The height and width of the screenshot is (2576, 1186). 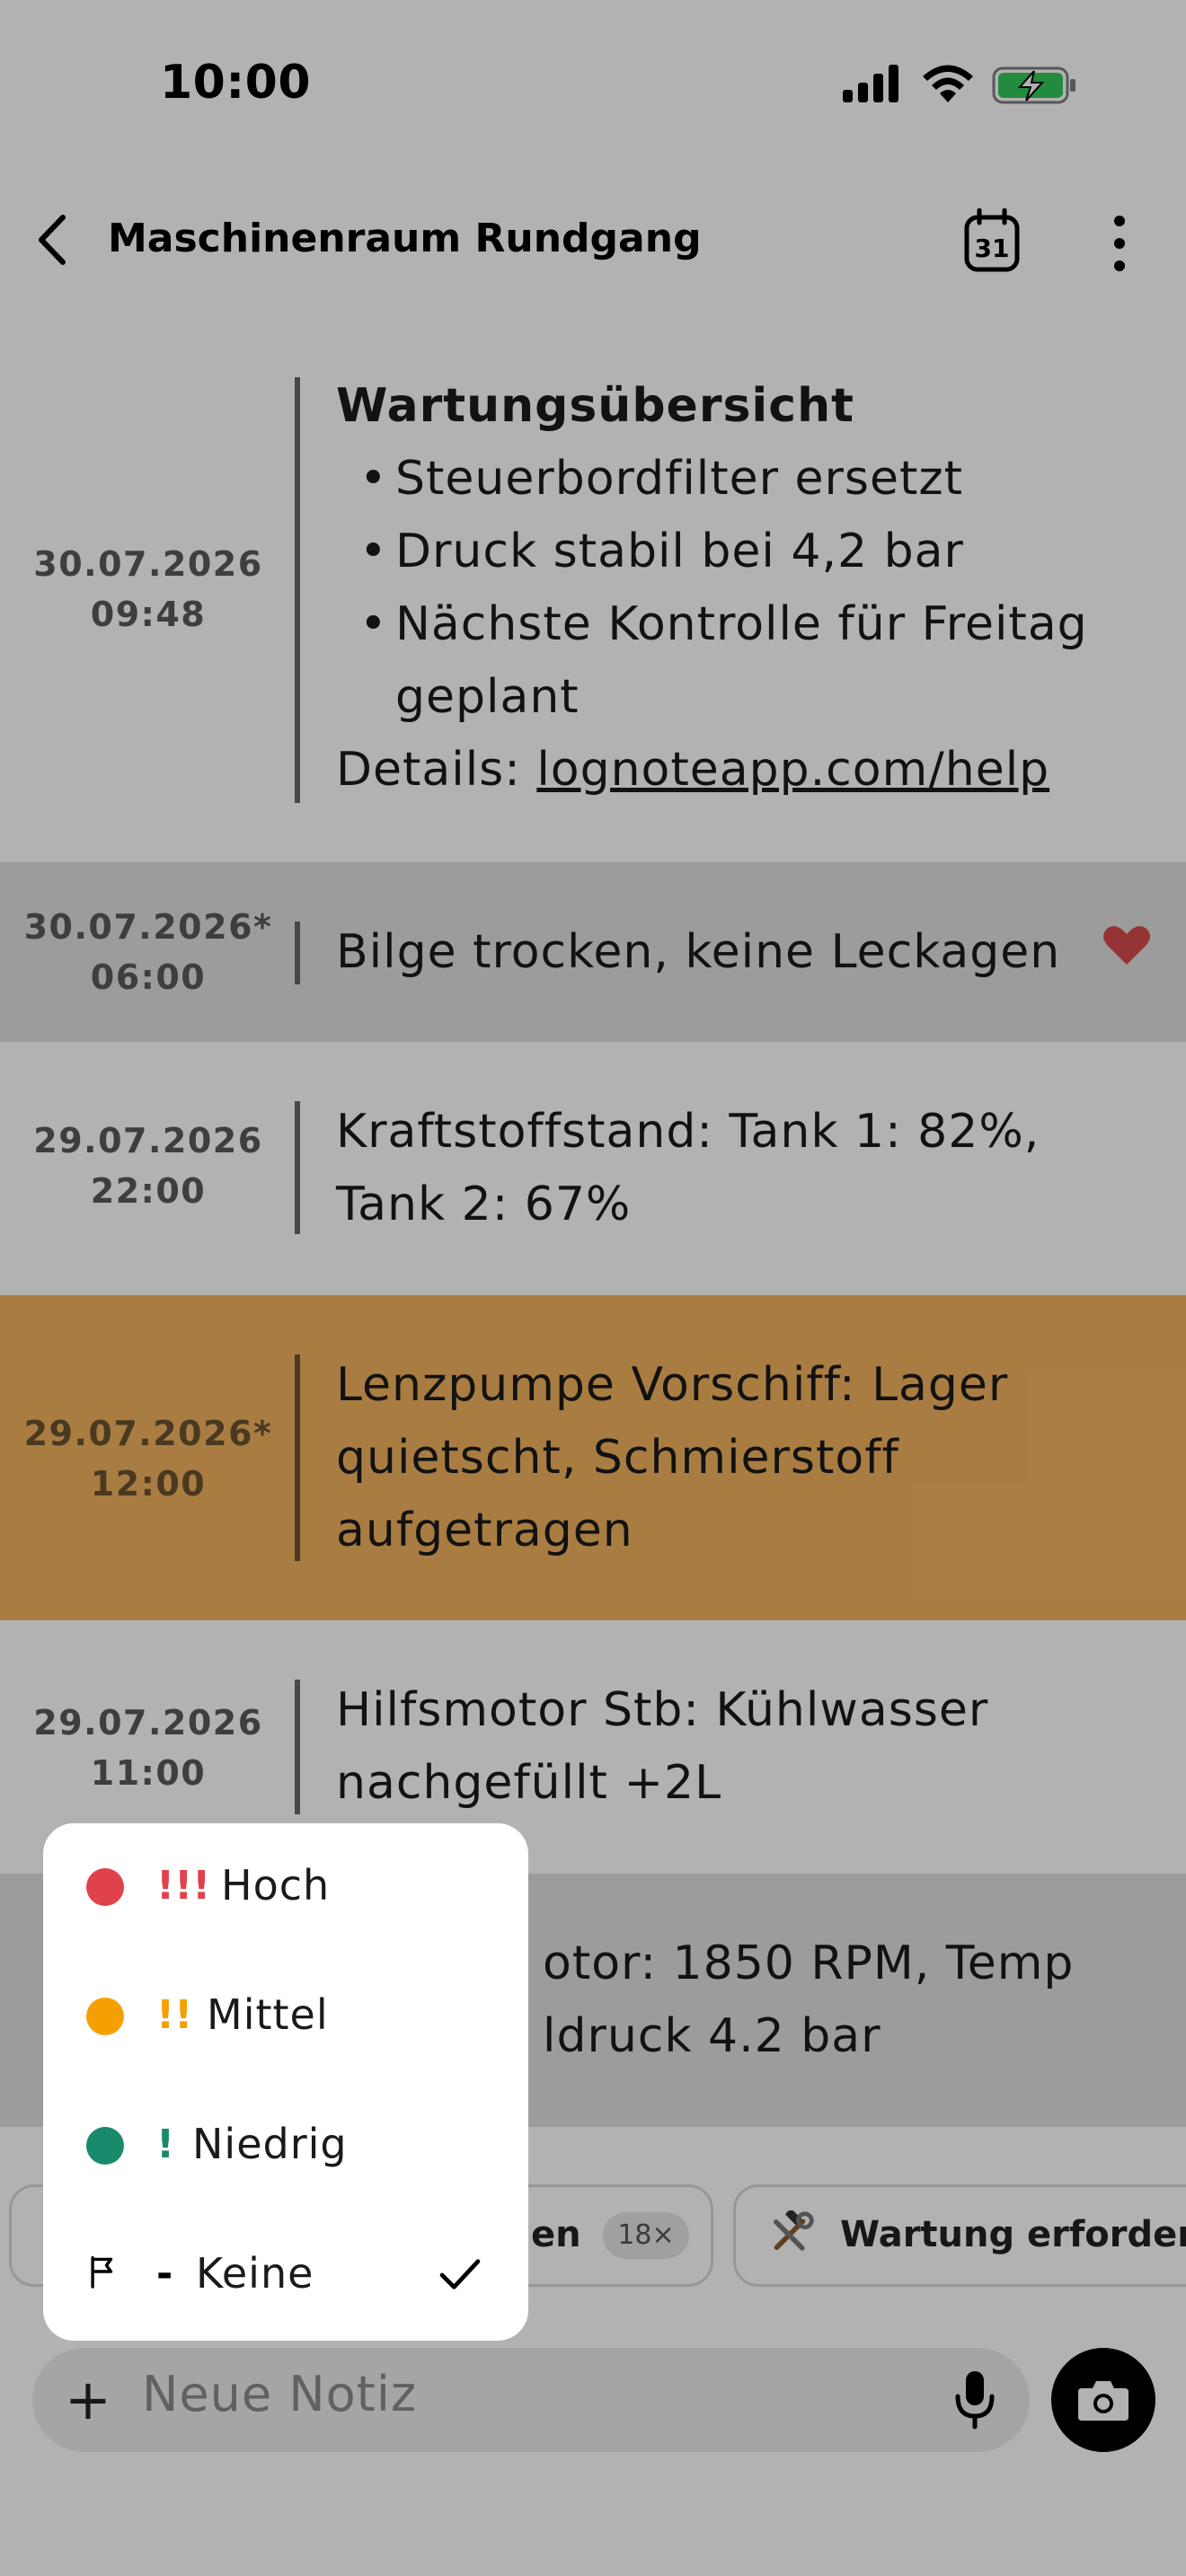 I want to click on priority-option-high: !!! Hoch, so click(x=285, y=1888).